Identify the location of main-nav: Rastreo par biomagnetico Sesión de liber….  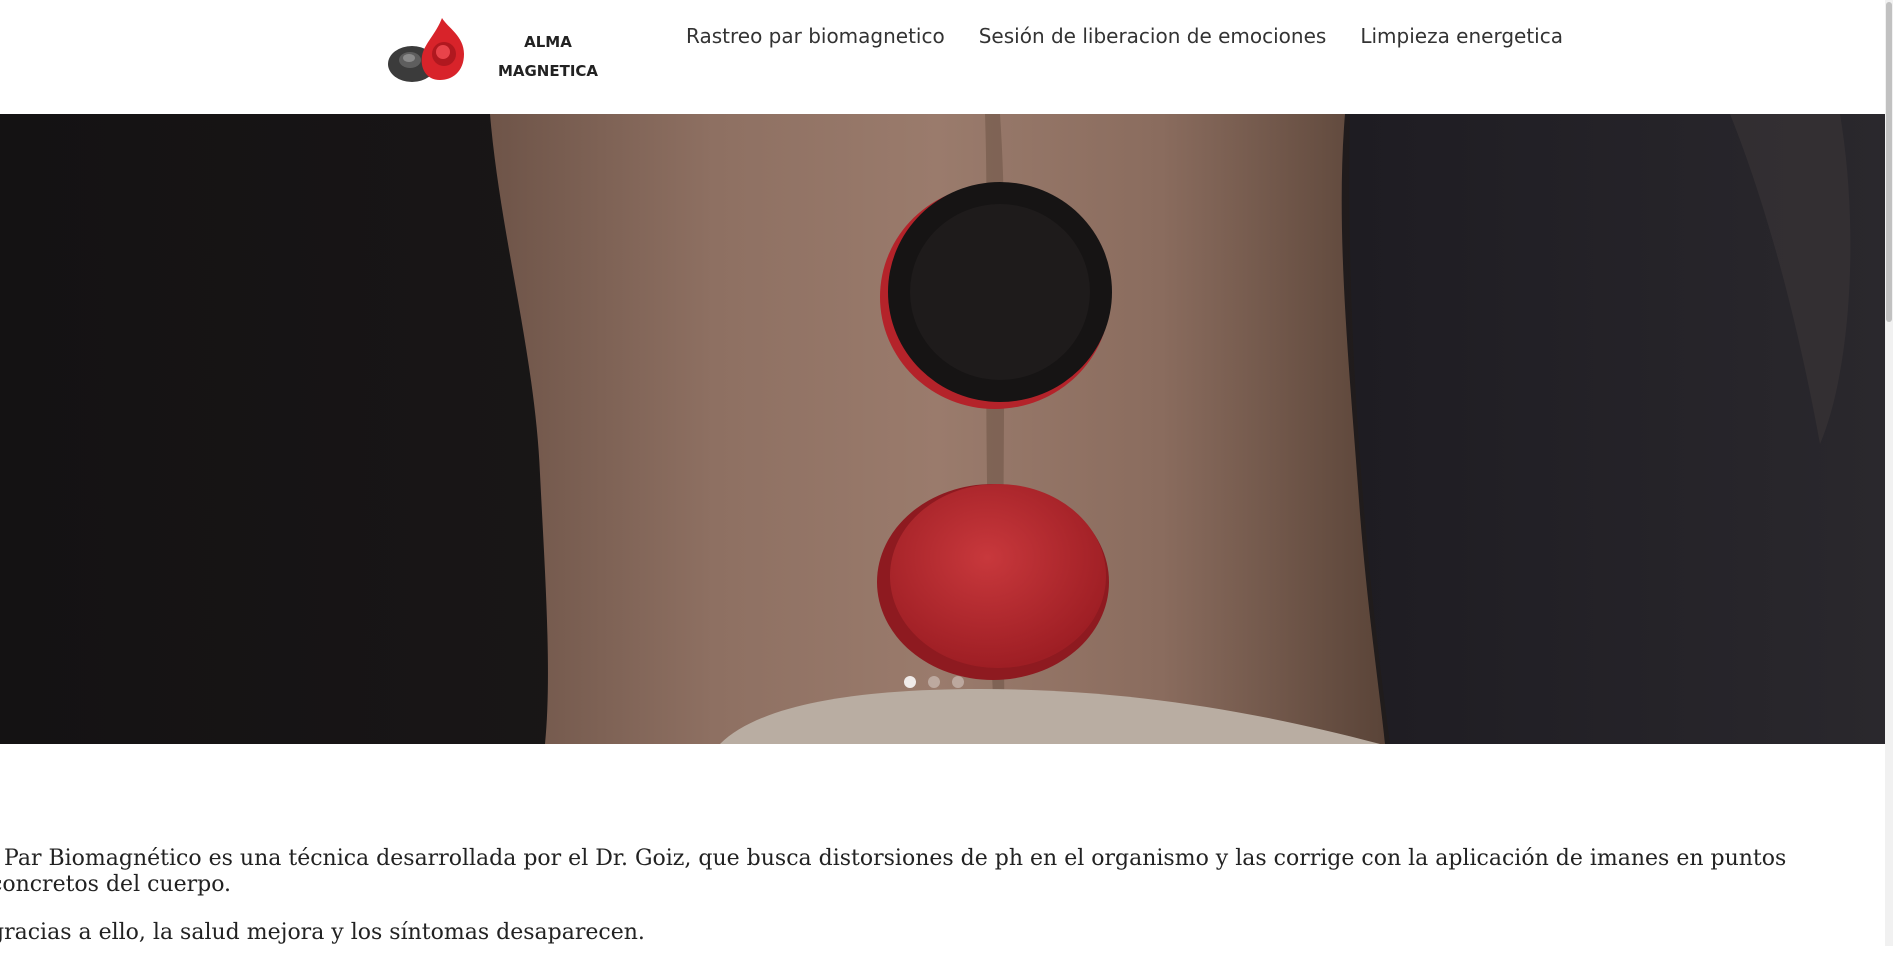
(1124, 36).